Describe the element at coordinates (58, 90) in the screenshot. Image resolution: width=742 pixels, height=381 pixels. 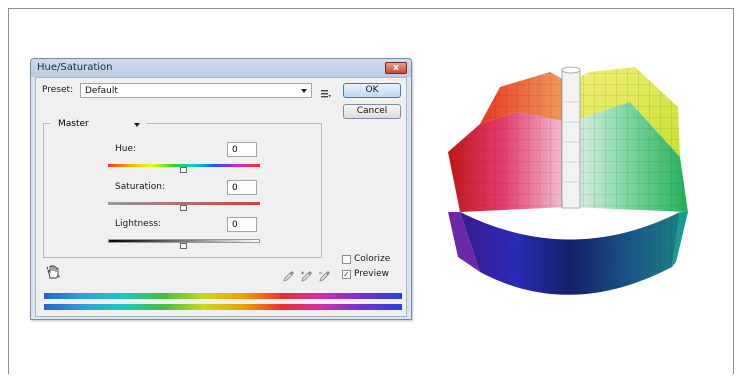
I see `preset-label: Preset:` at that location.